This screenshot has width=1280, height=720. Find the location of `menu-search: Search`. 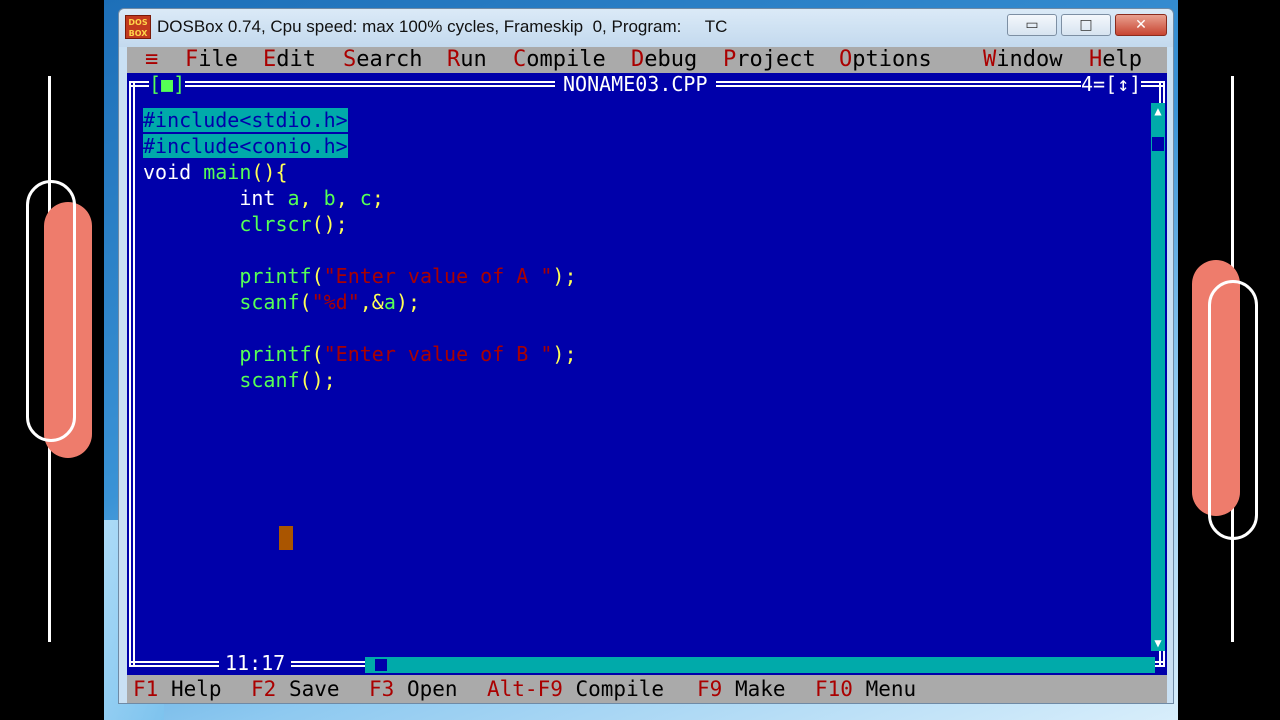

menu-search: Search is located at coordinates (382, 60).